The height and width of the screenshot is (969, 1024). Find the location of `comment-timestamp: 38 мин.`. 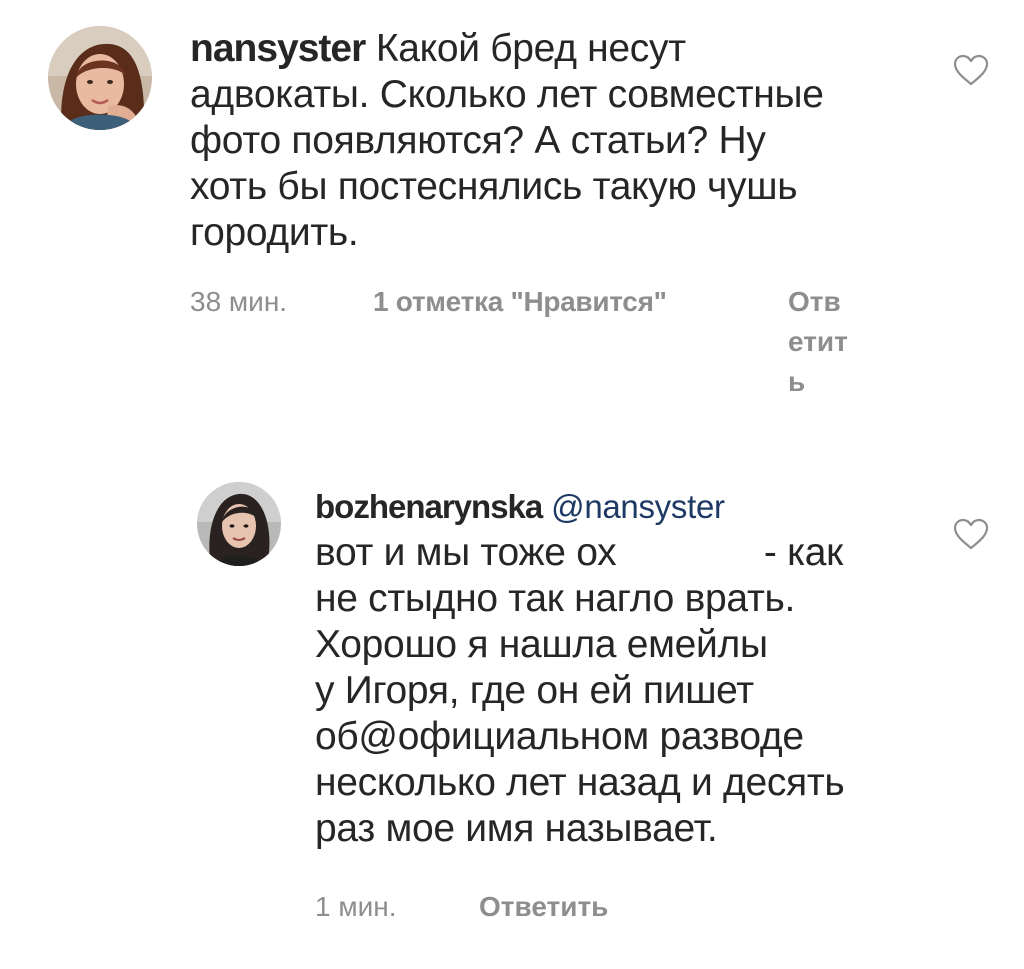

comment-timestamp: 38 мин. is located at coordinates (239, 301).